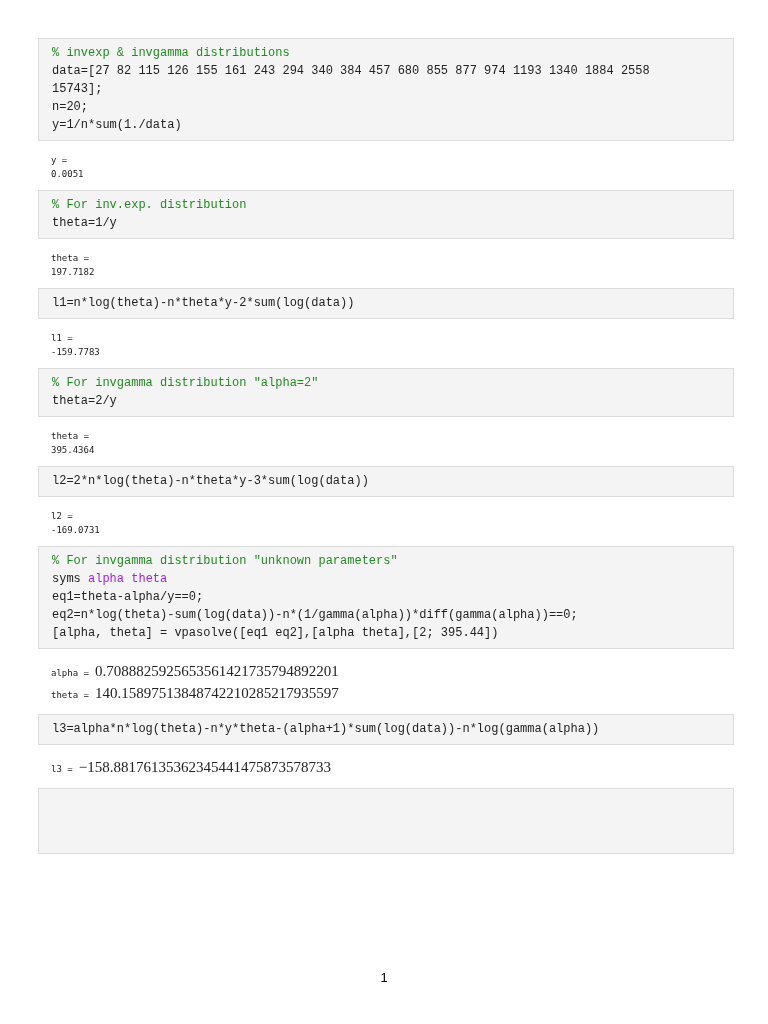 The image size is (768, 1024). Describe the element at coordinates (59, 160) in the screenshot. I see `output-label: y =` at that location.